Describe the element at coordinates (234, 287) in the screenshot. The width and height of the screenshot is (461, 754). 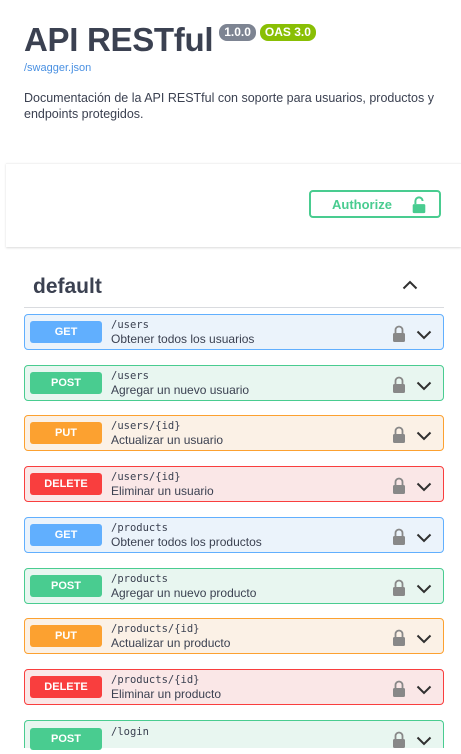
I see `tag-section-header: default` at that location.